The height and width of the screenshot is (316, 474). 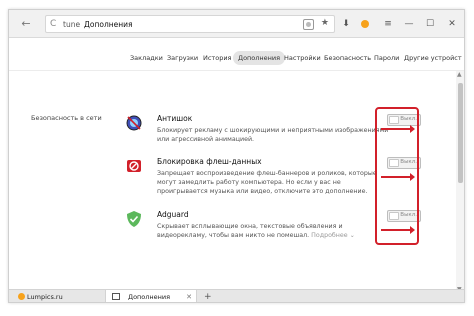 I want to click on section-label: Безопасность в сети, so click(x=66, y=118).